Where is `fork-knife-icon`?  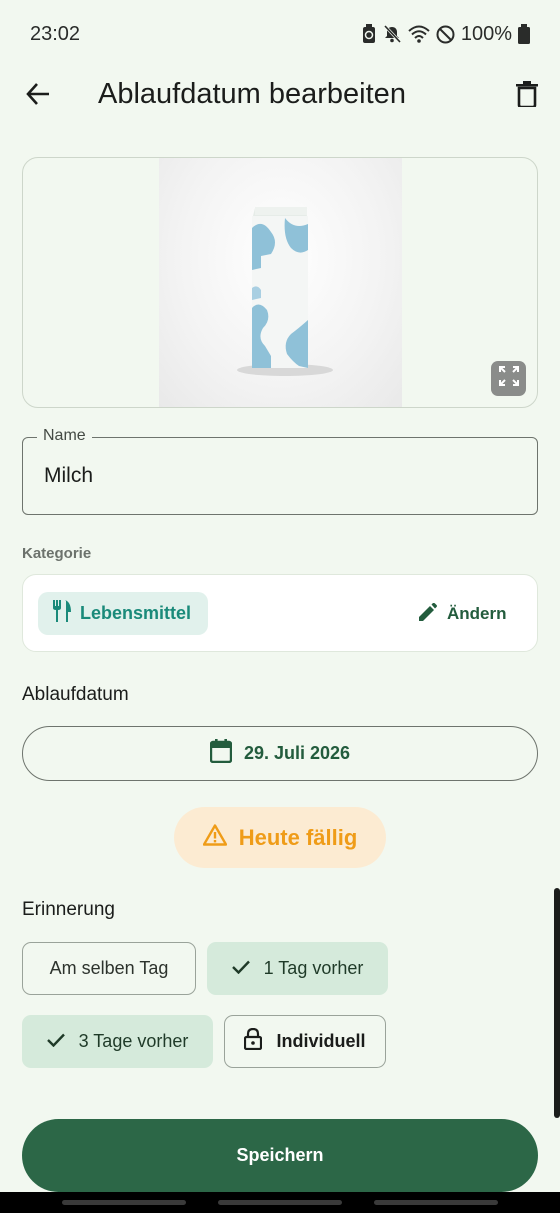
fork-knife-icon is located at coordinates (62, 613).